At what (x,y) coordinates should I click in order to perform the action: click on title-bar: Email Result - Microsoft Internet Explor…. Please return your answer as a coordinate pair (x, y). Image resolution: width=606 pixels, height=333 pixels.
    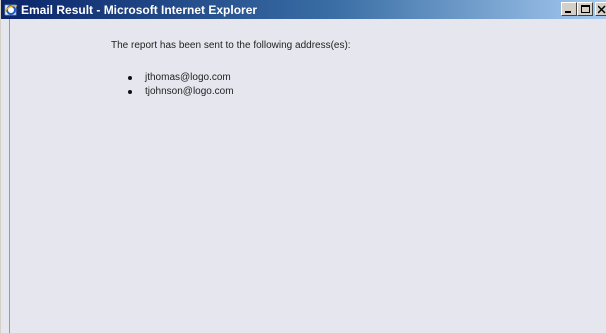
    Looking at the image, I should click on (303, 9).